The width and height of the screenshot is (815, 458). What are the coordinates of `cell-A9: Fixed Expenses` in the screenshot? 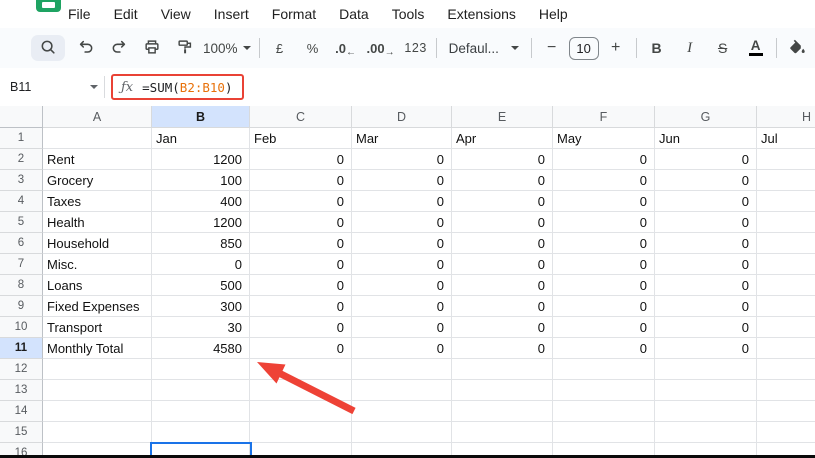 It's located at (97, 306).